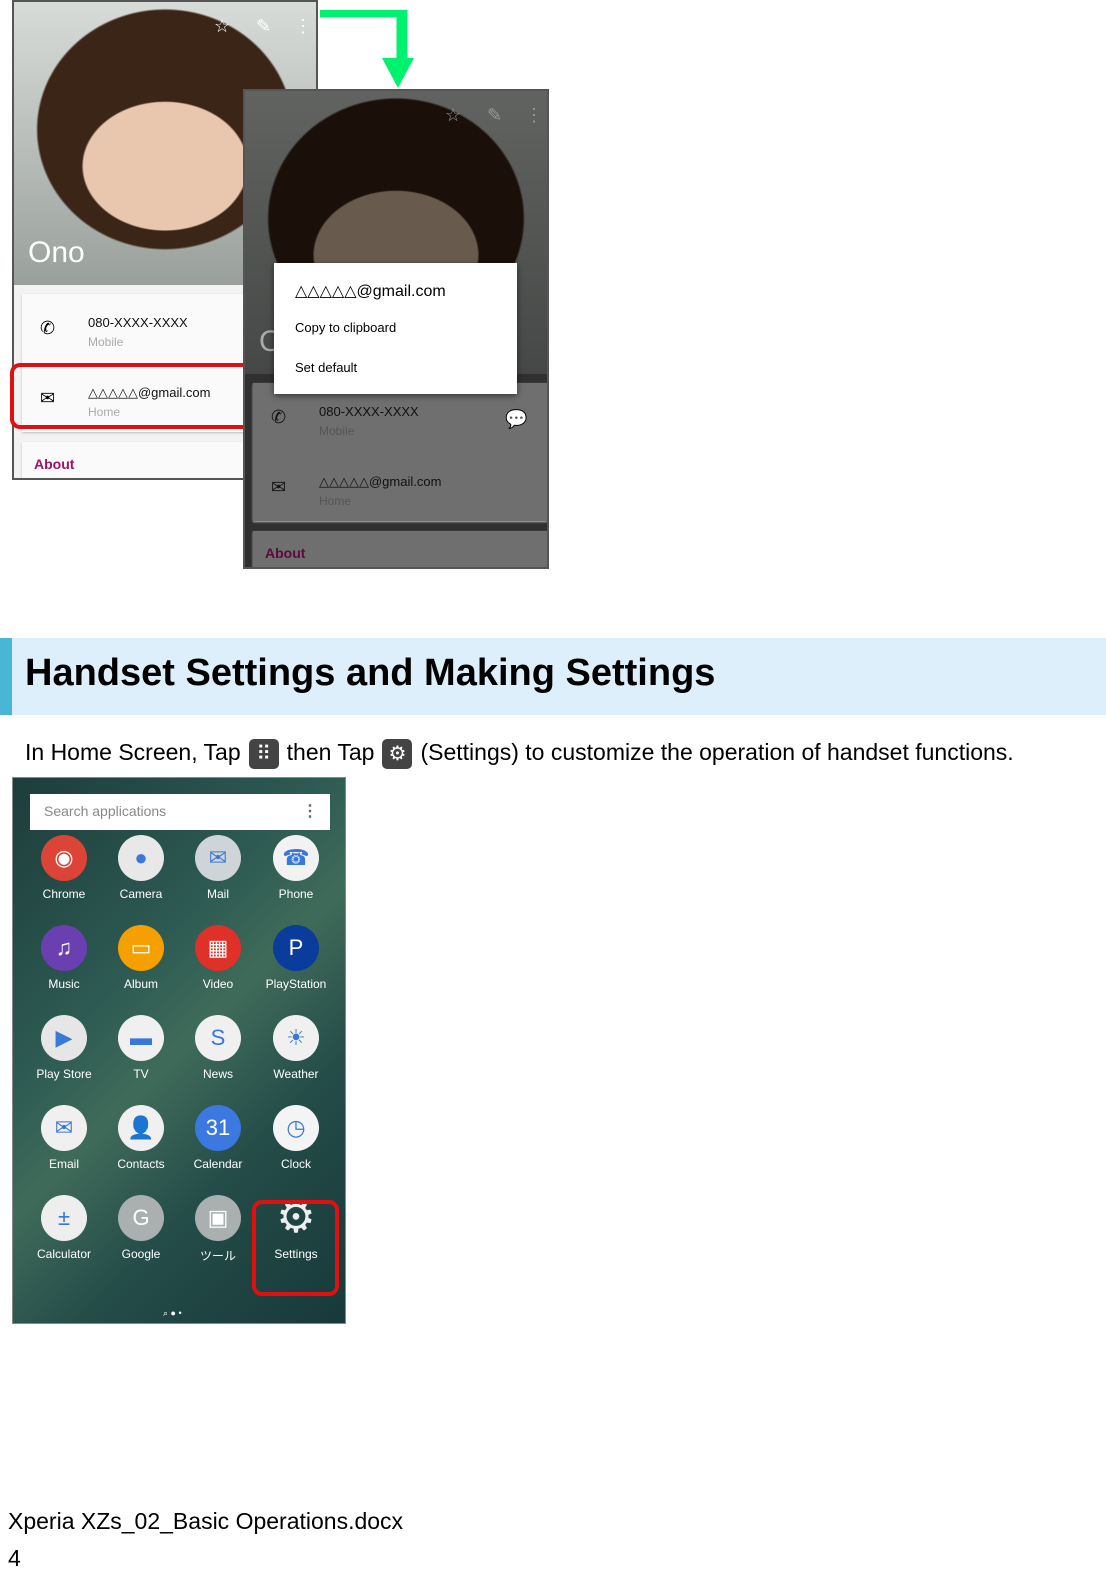 This screenshot has width=1106, height=1580. Describe the element at coordinates (140, 984) in the screenshot. I see `app-label: Album` at that location.